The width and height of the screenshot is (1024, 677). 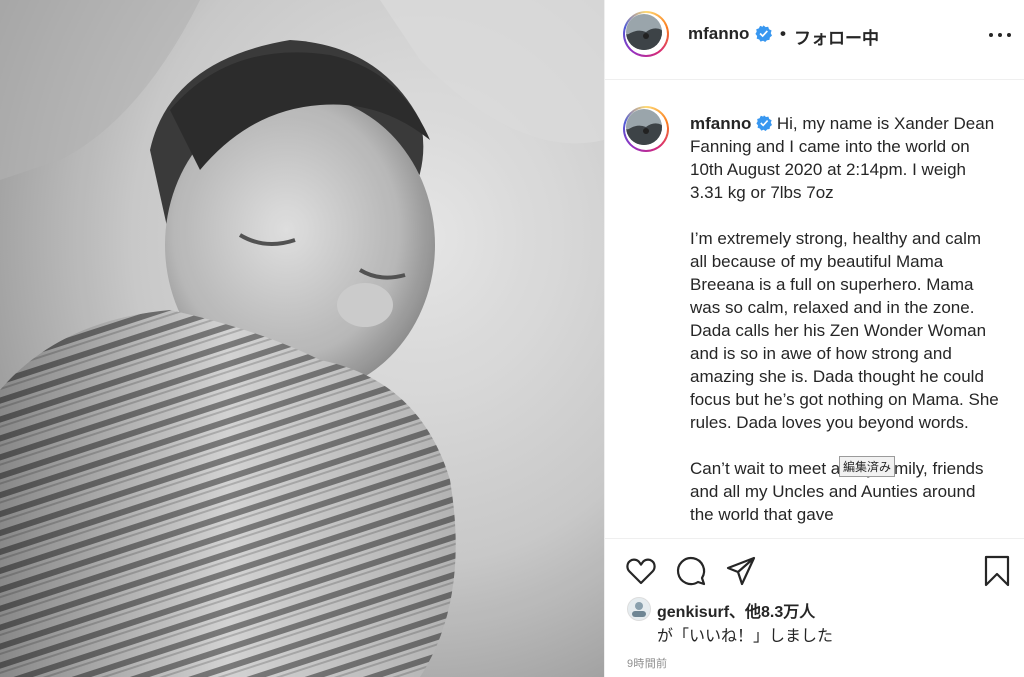 I want to click on caption-avatar, so click(x=646, y=129).